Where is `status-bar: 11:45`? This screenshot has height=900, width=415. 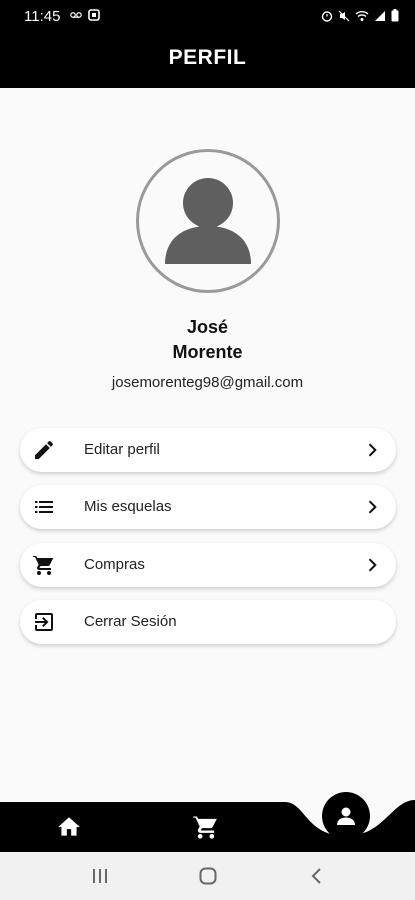
status-bar: 11:45 is located at coordinates (207, 17).